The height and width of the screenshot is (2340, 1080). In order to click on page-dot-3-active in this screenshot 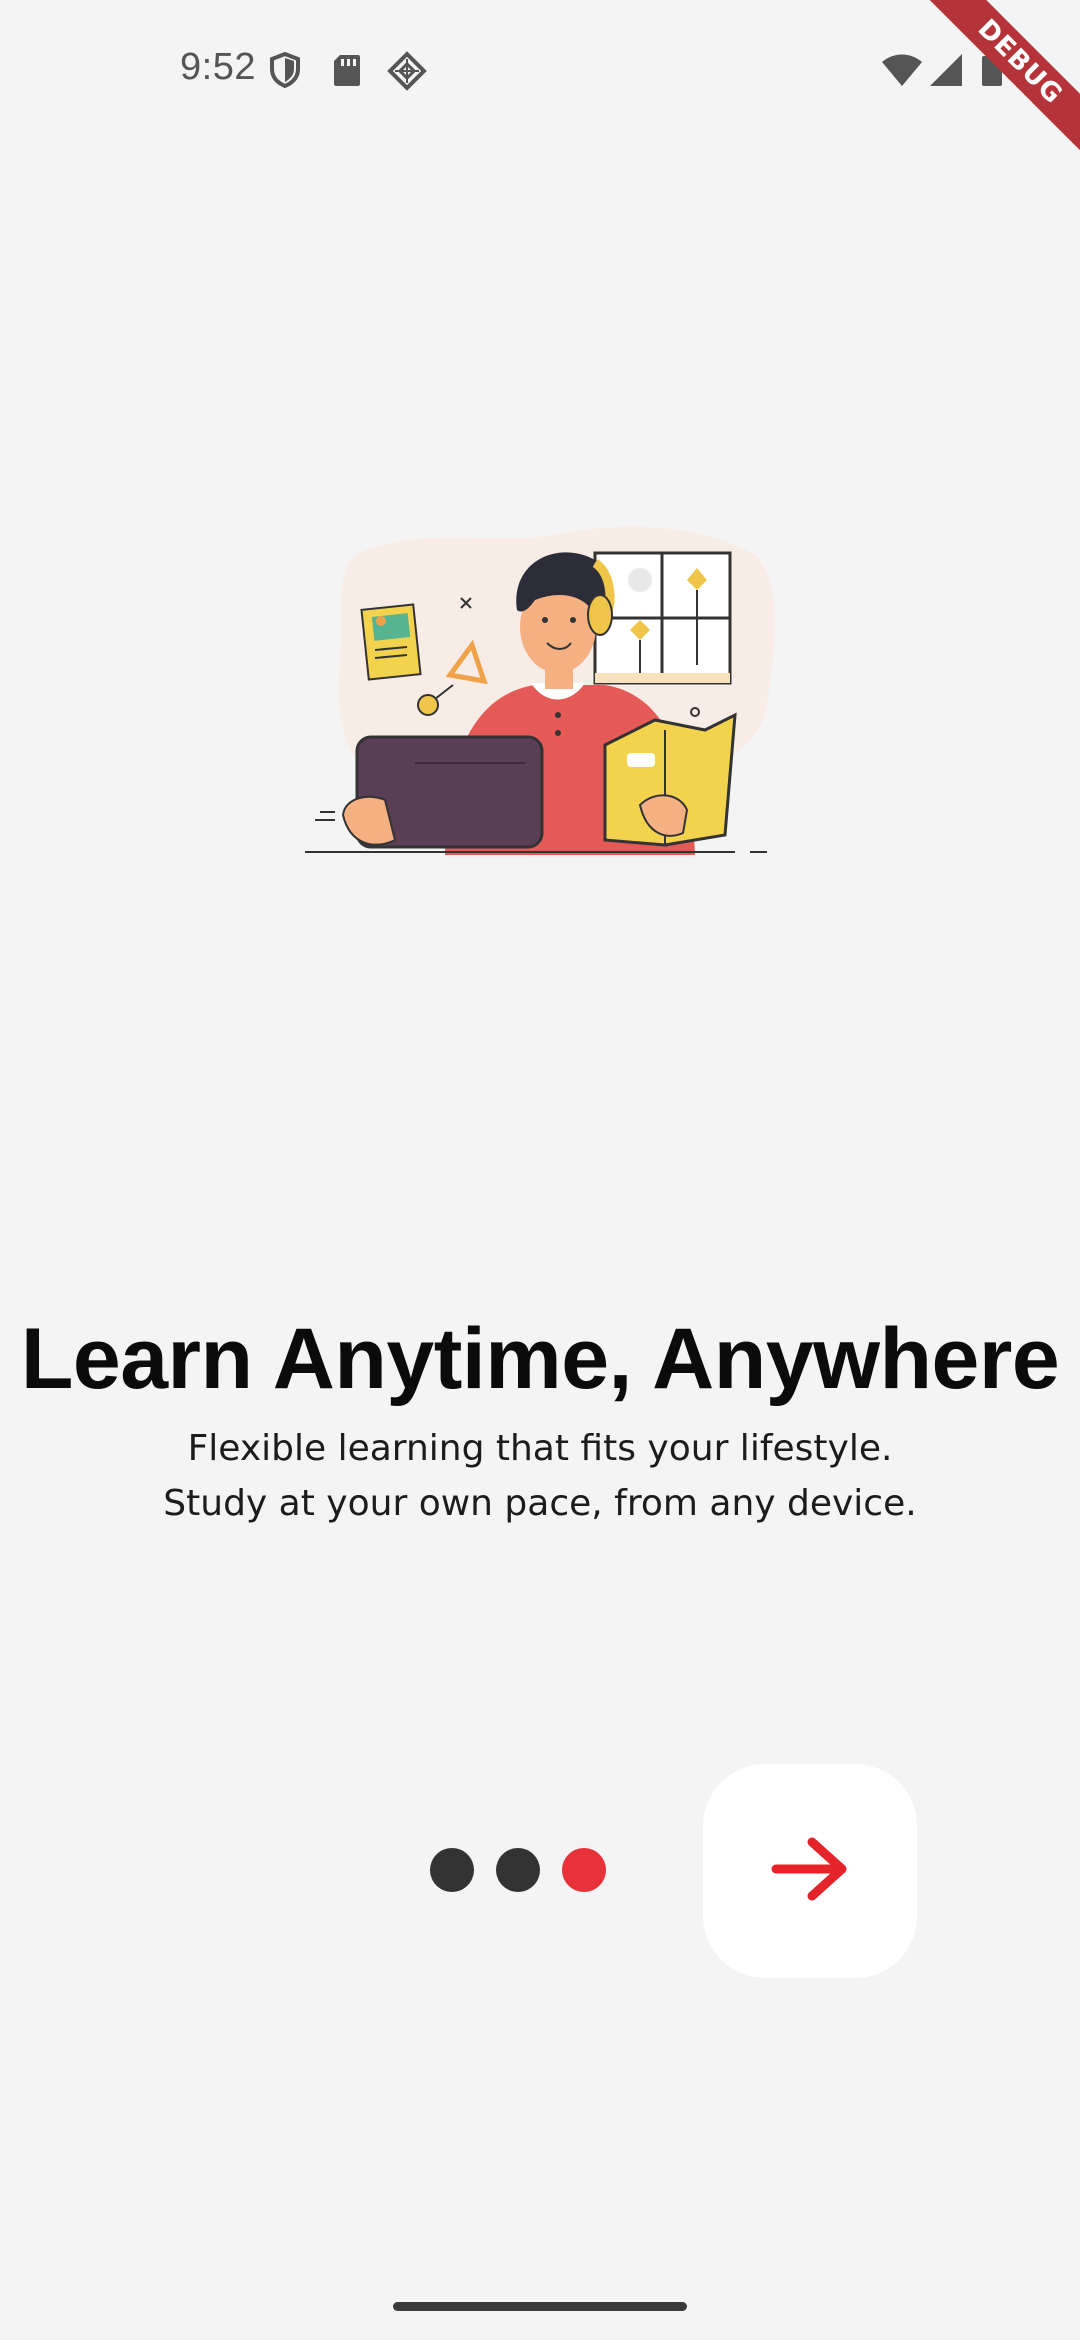, I will do `click(584, 1870)`.